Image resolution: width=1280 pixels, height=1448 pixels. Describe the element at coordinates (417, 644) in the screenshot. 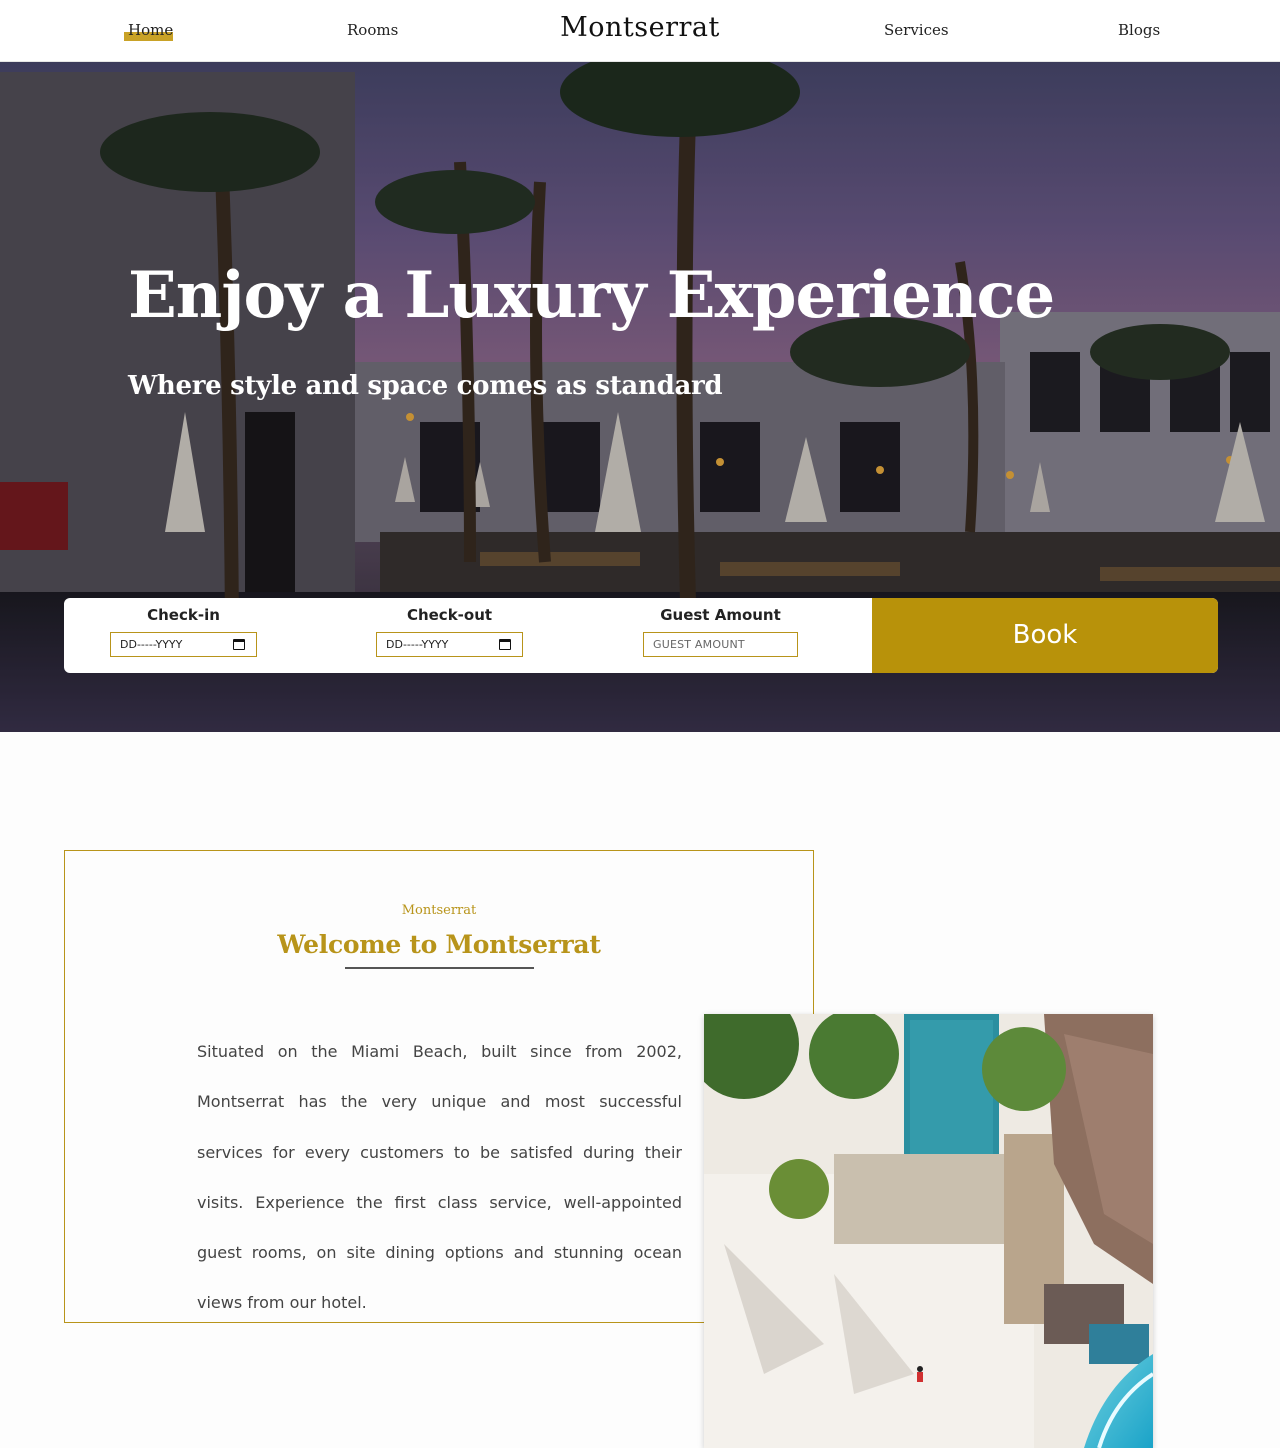

I see `checkout-date-value: DD-----YYYY` at that location.